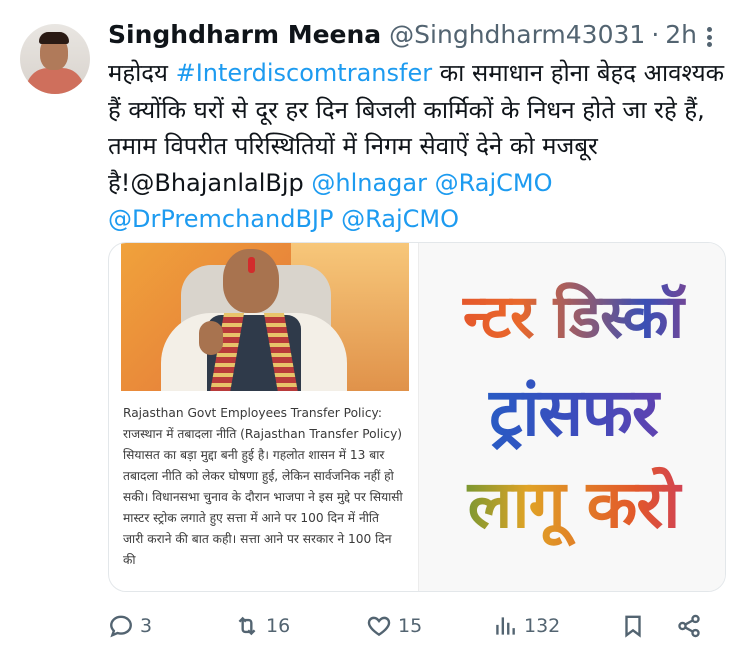 This screenshot has width=743, height=656. I want to click on action-bar: 3 16 15 132, so click(408, 626).